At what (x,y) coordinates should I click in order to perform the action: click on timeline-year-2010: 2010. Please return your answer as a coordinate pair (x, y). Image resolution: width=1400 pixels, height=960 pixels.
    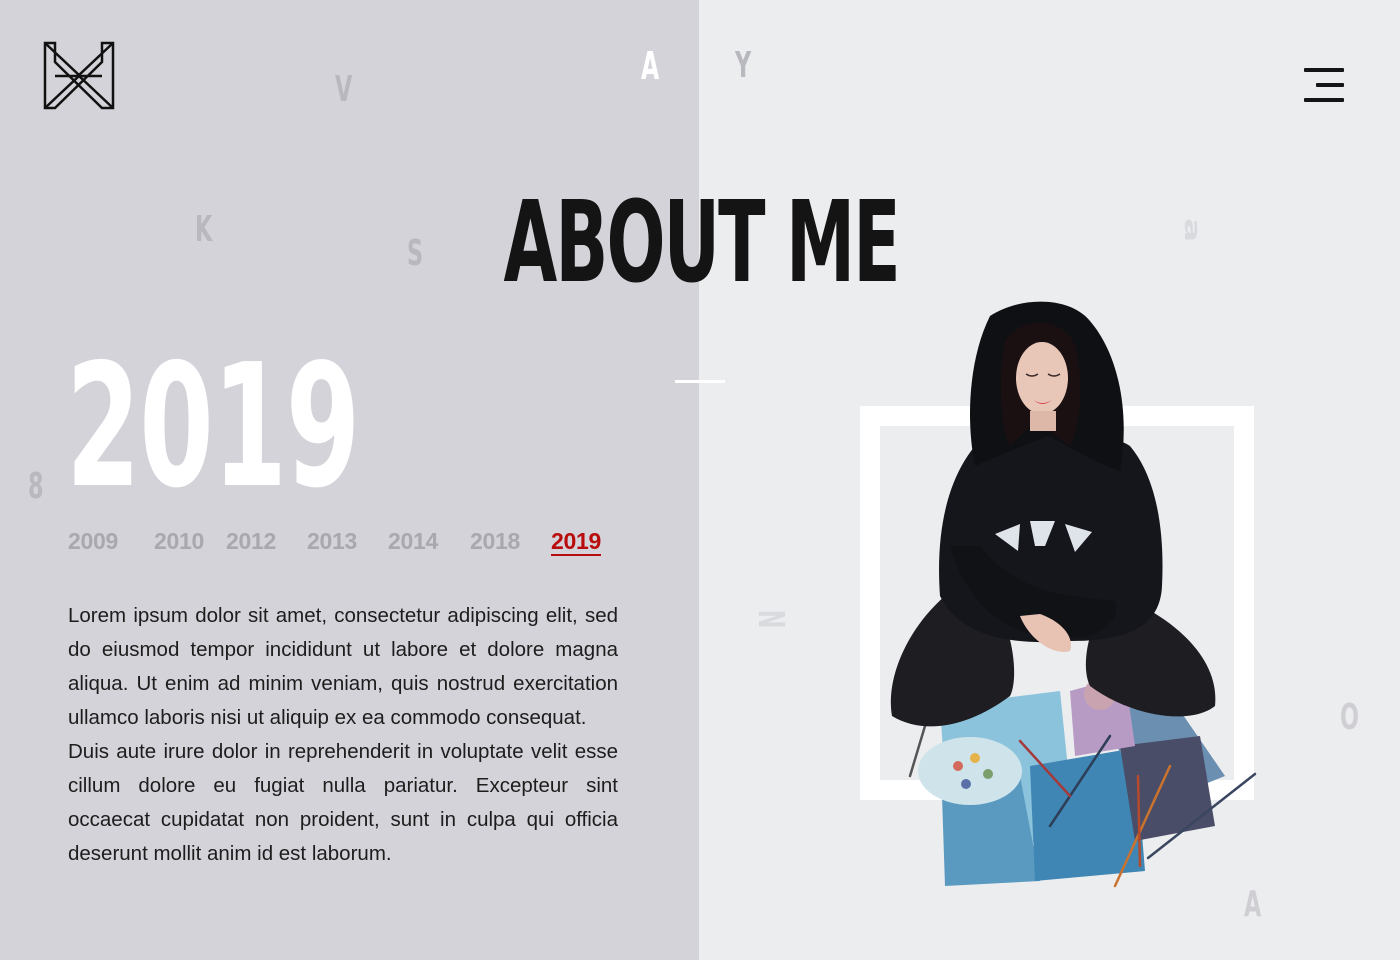
    Looking at the image, I should click on (179, 541).